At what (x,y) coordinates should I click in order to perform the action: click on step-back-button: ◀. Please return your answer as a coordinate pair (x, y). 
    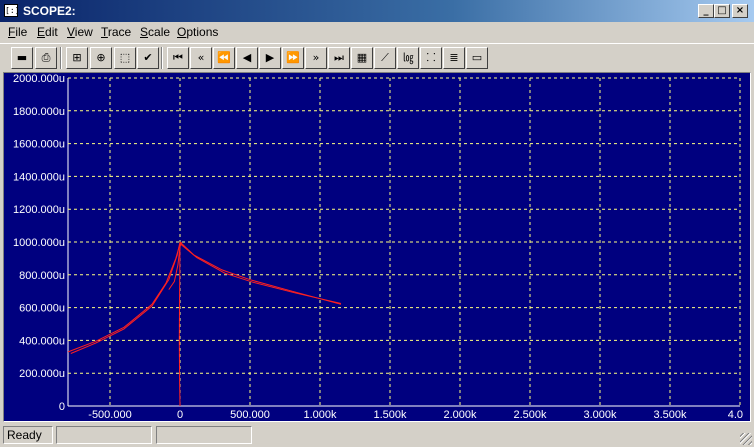
    Looking at the image, I should click on (247, 58).